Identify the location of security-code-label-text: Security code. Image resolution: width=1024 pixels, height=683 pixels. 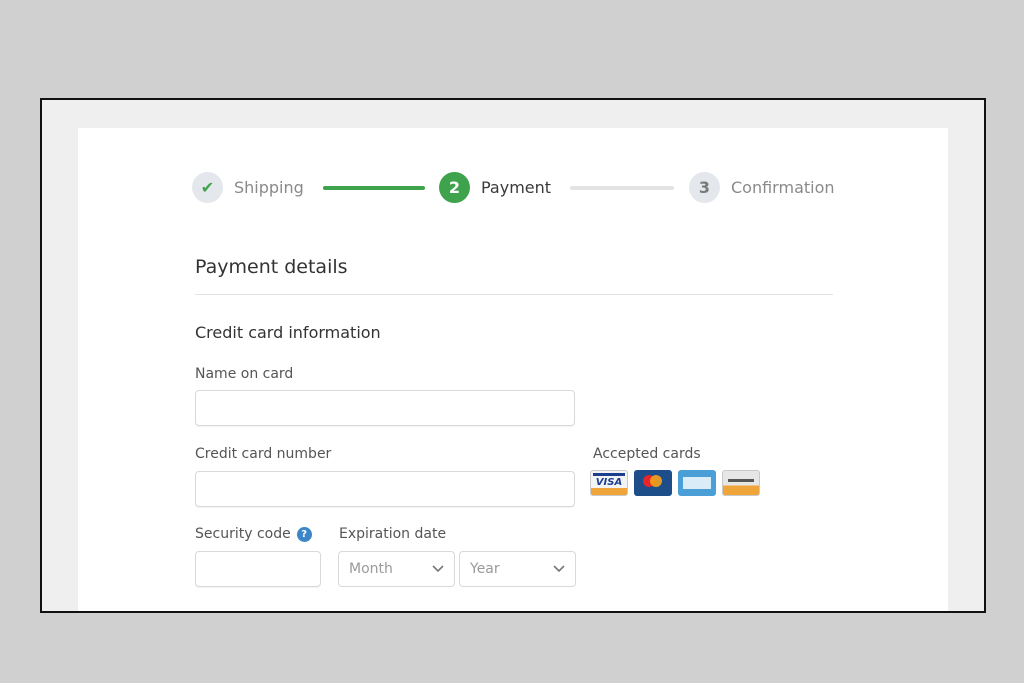
(243, 534).